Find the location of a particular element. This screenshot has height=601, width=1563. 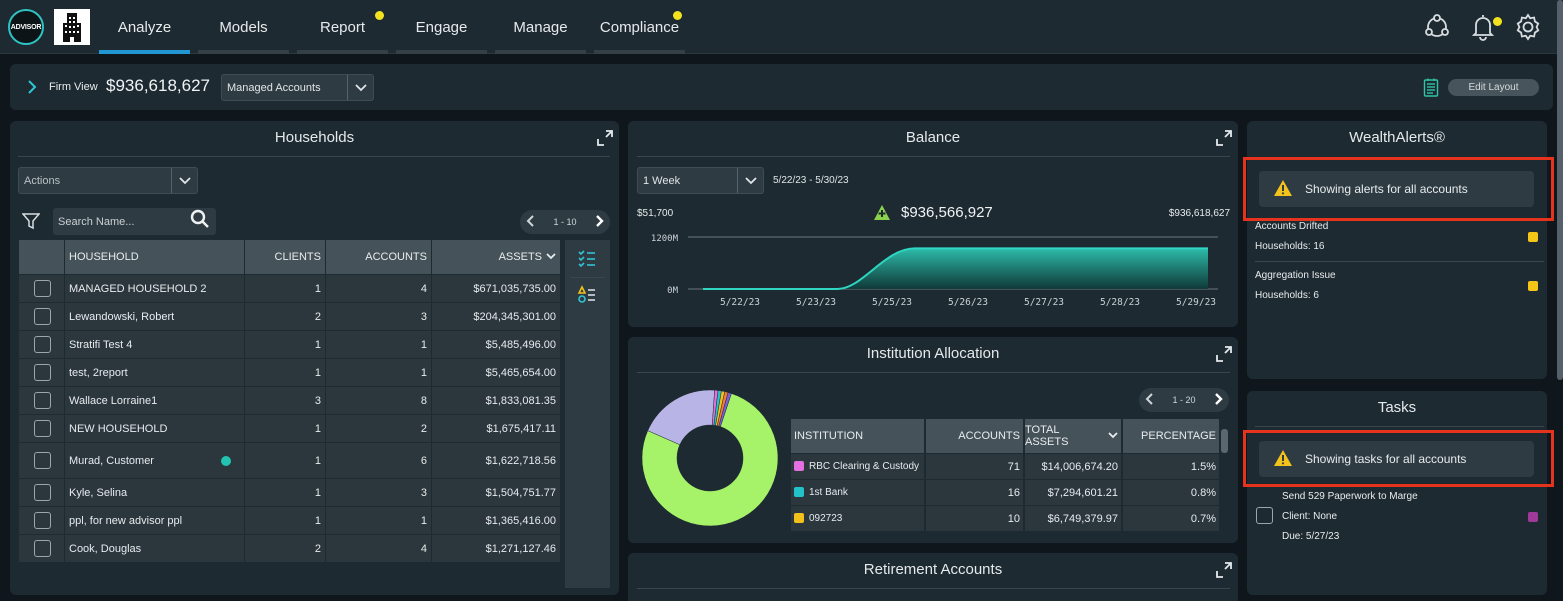

tab-report: Report is located at coordinates (342, 27).